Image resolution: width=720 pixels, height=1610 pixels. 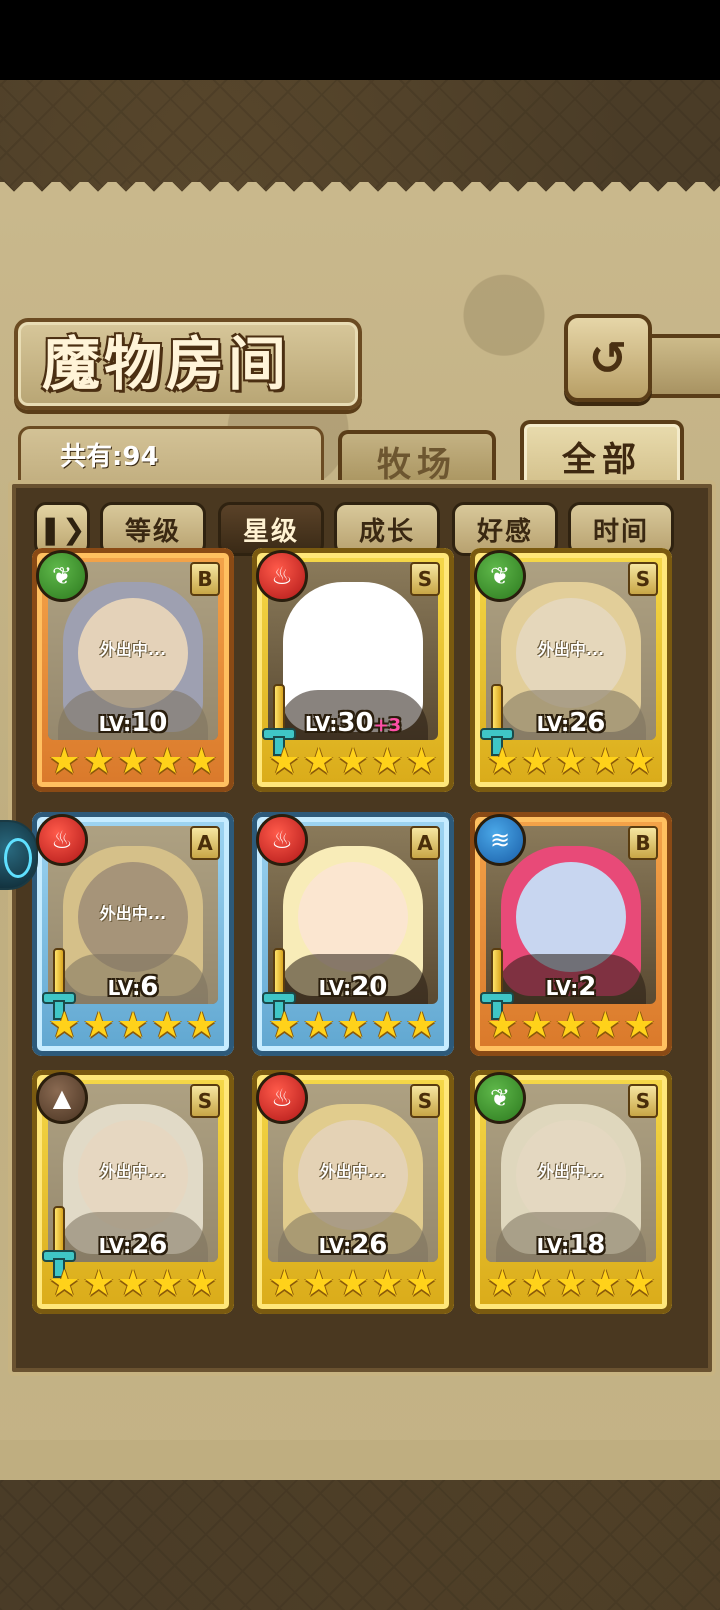 What do you see at coordinates (353, 1192) in the screenshot?
I see `monster-card: 外出中... ♨ S LV:26 ★ ★ ★ ★ ★` at bounding box center [353, 1192].